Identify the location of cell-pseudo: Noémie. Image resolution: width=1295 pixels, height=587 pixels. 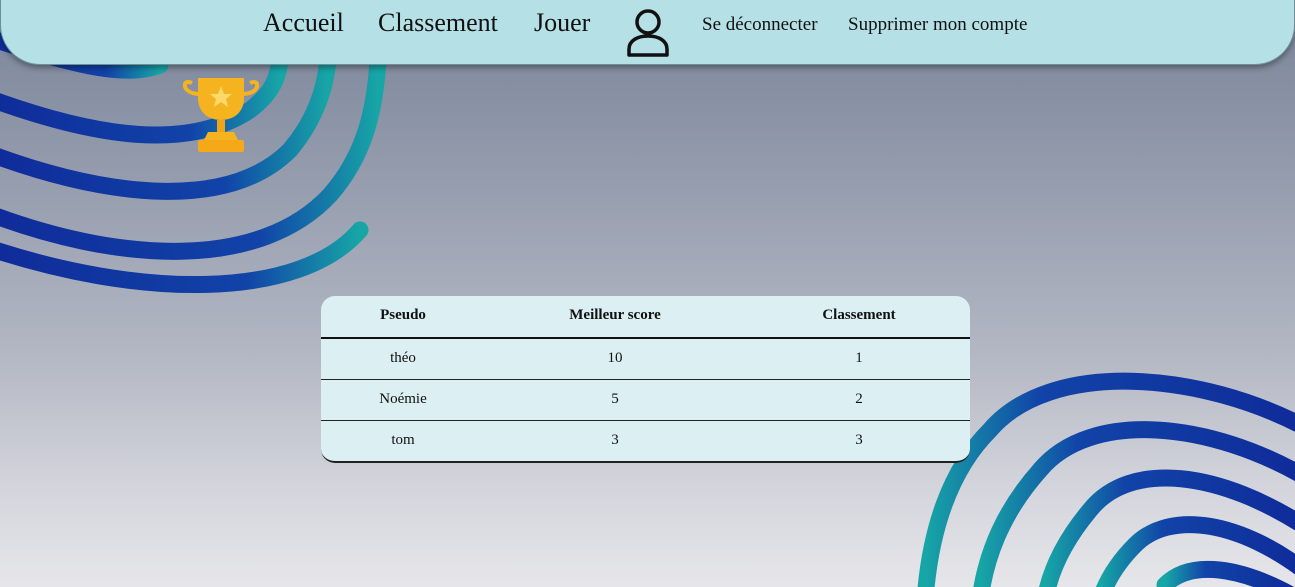
(403, 399).